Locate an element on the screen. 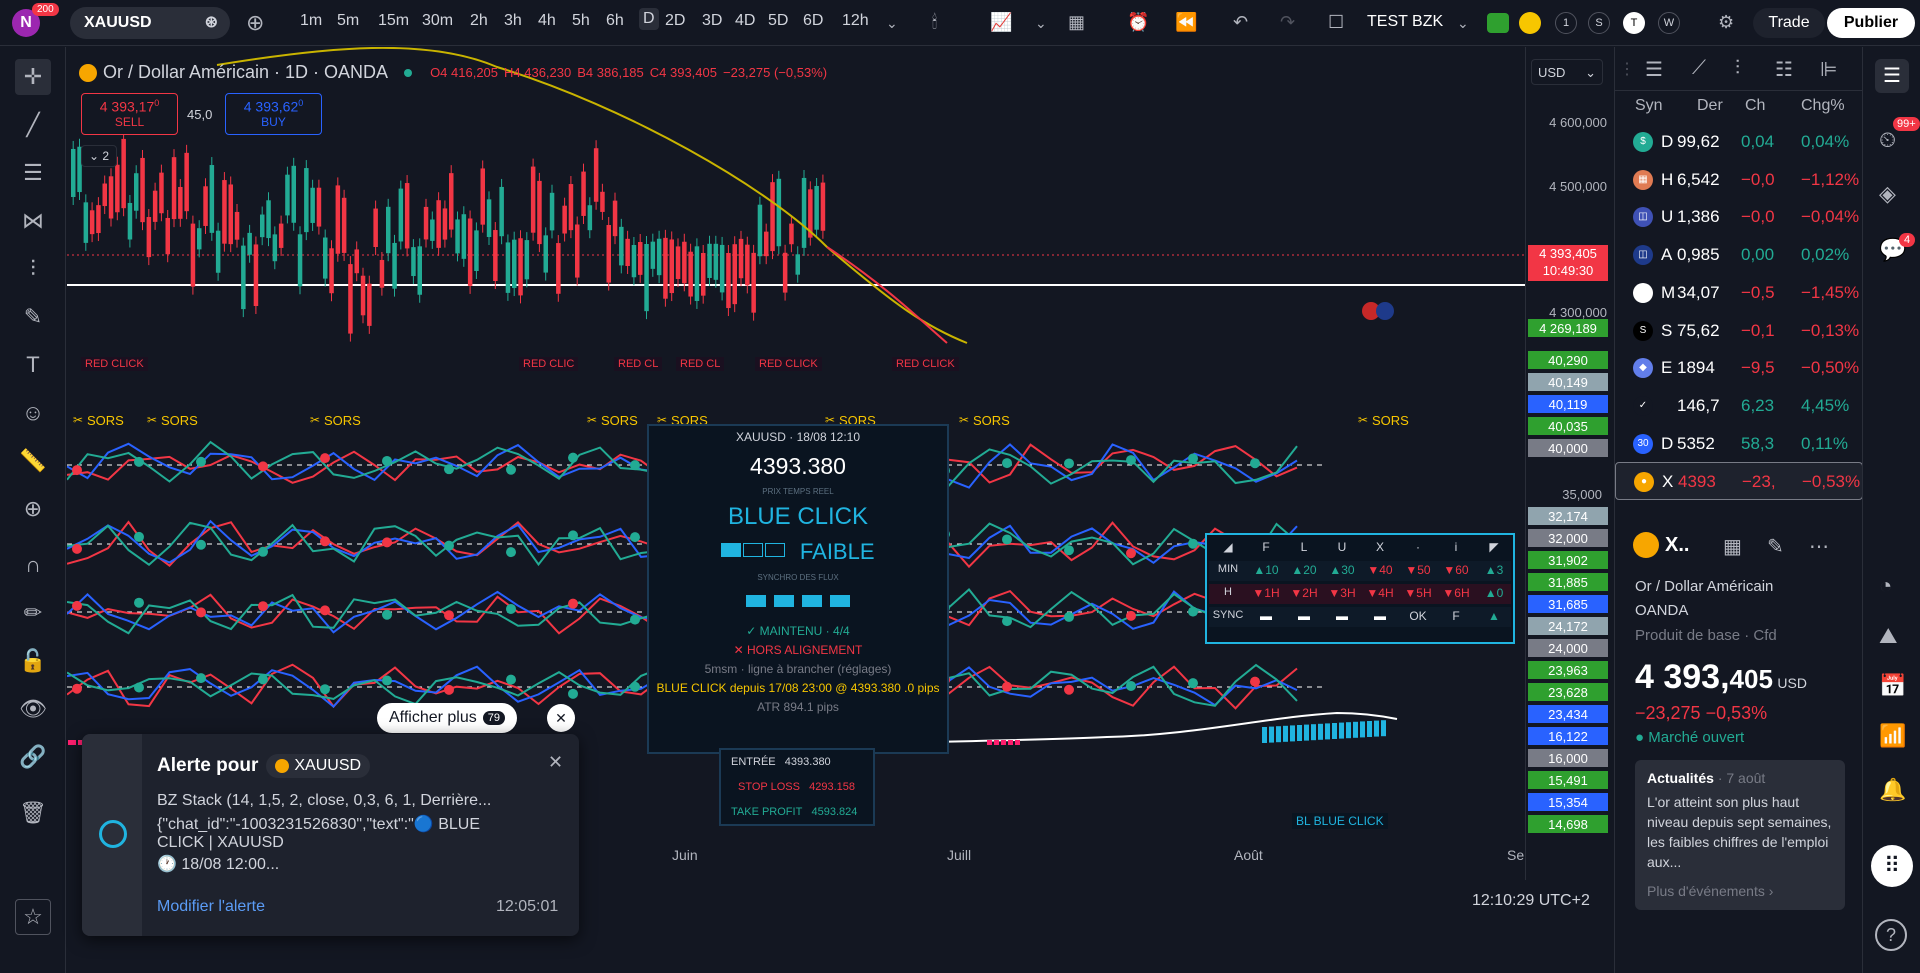 Image resolution: width=1920 pixels, height=973 pixels. watchlist-icon: ☰ is located at coordinates (1892, 76).